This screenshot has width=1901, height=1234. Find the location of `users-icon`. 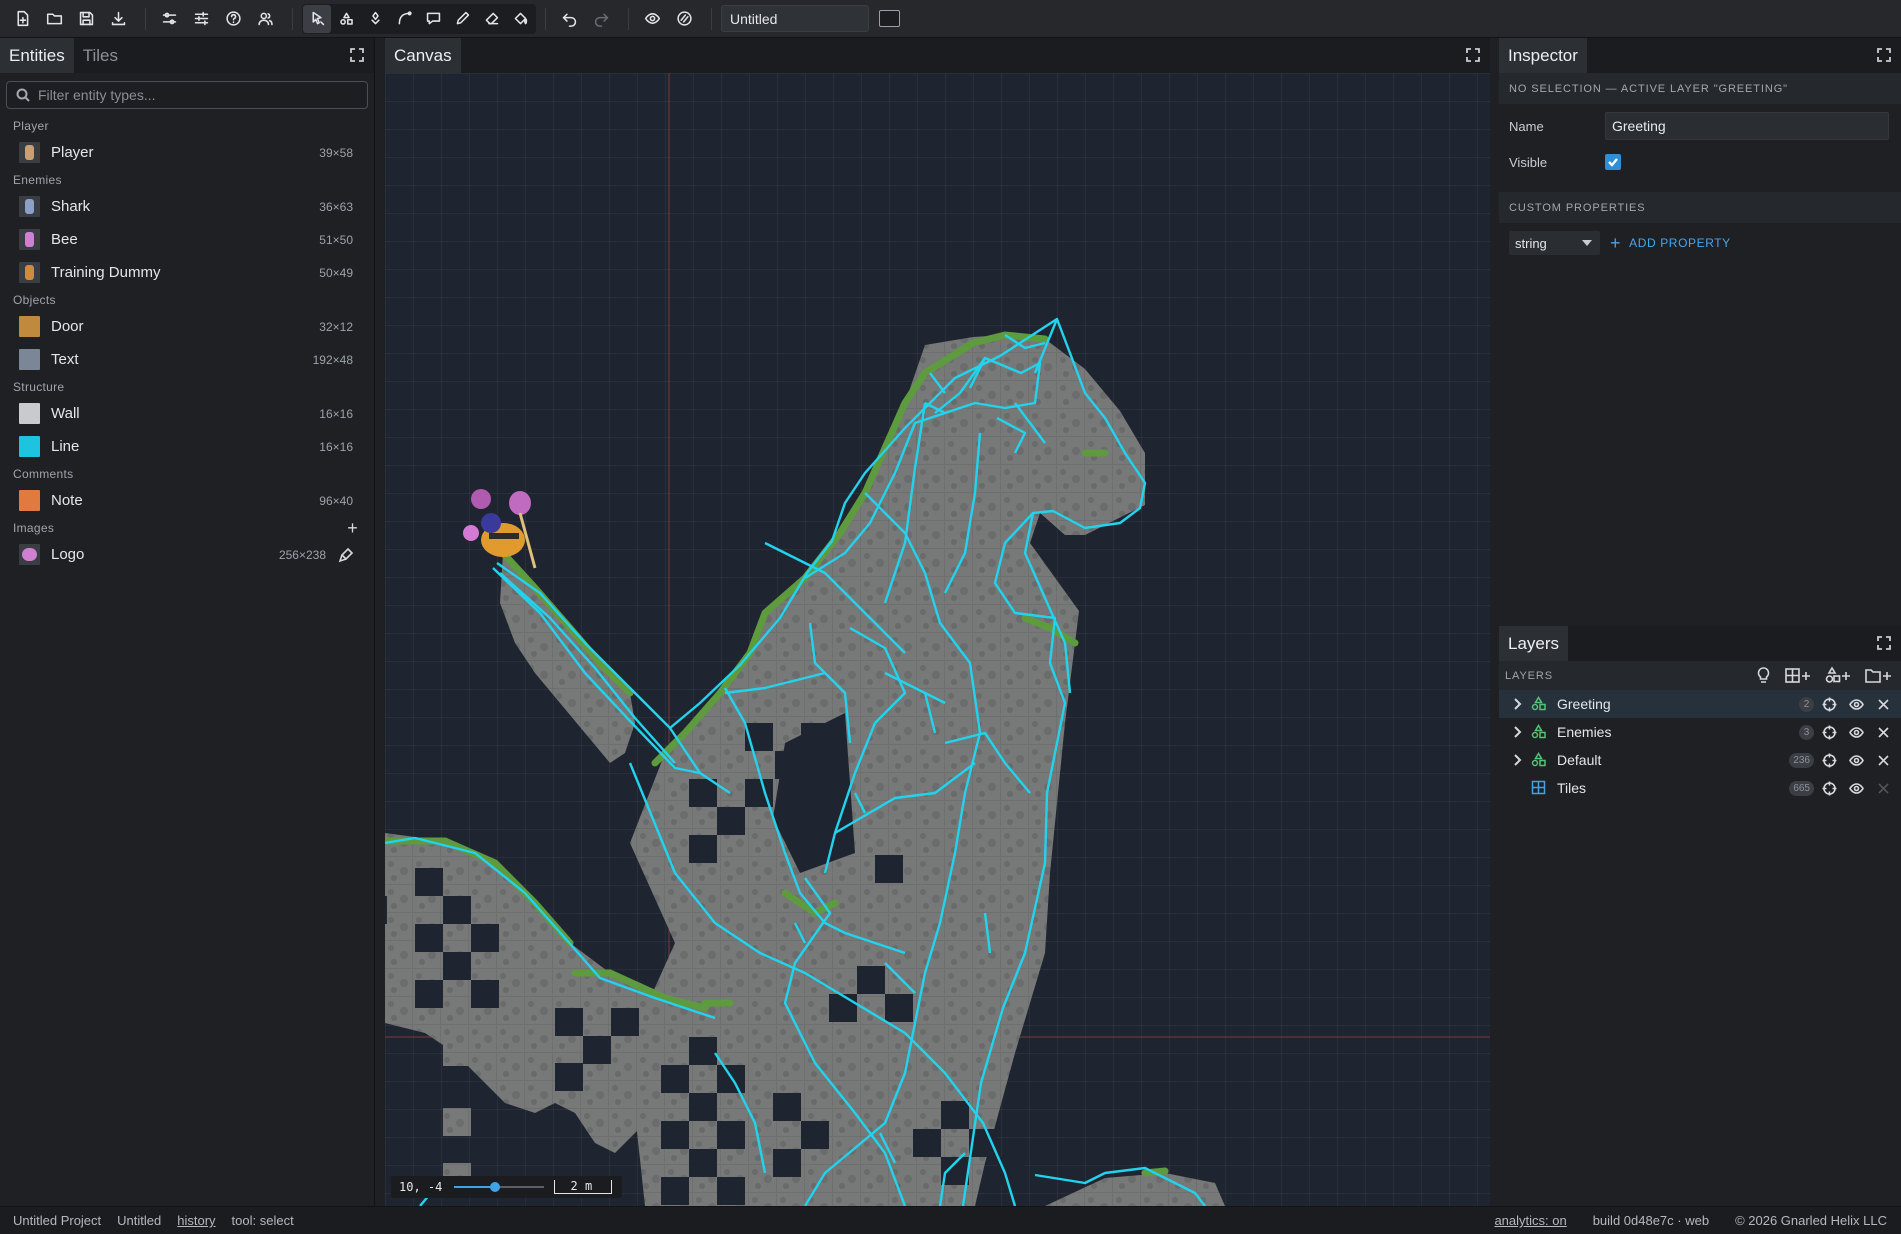

users-icon is located at coordinates (265, 19).